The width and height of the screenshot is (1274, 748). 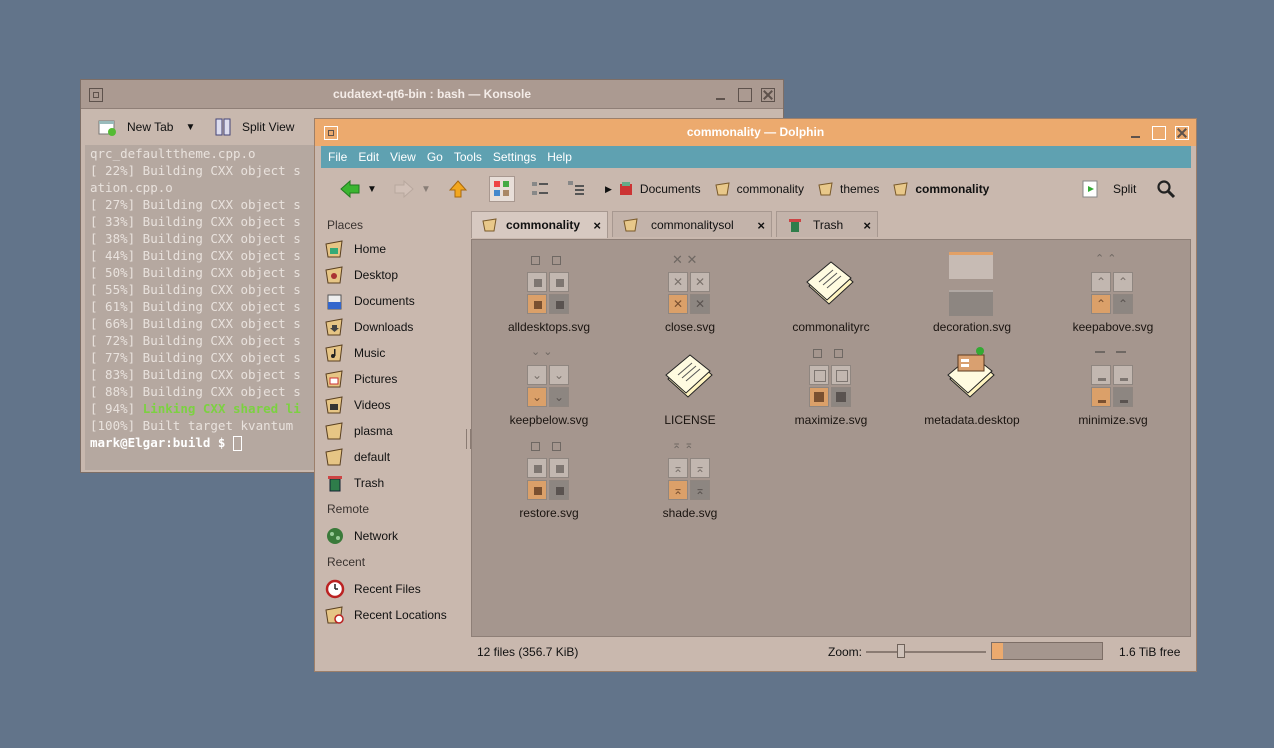 What do you see at coordinates (370, 301) in the screenshot?
I see `sidebar-item-documents: Documents` at bounding box center [370, 301].